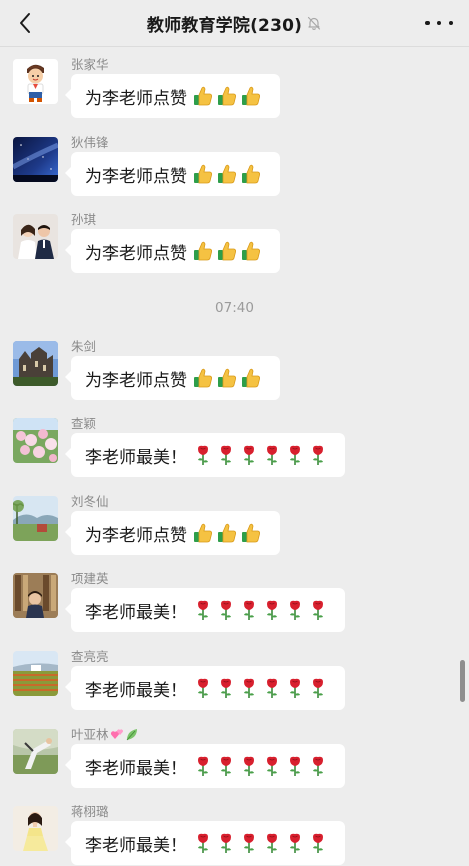 The width and height of the screenshot is (469, 866). I want to click on sender-name: 查亮亮, so click(90, 656).